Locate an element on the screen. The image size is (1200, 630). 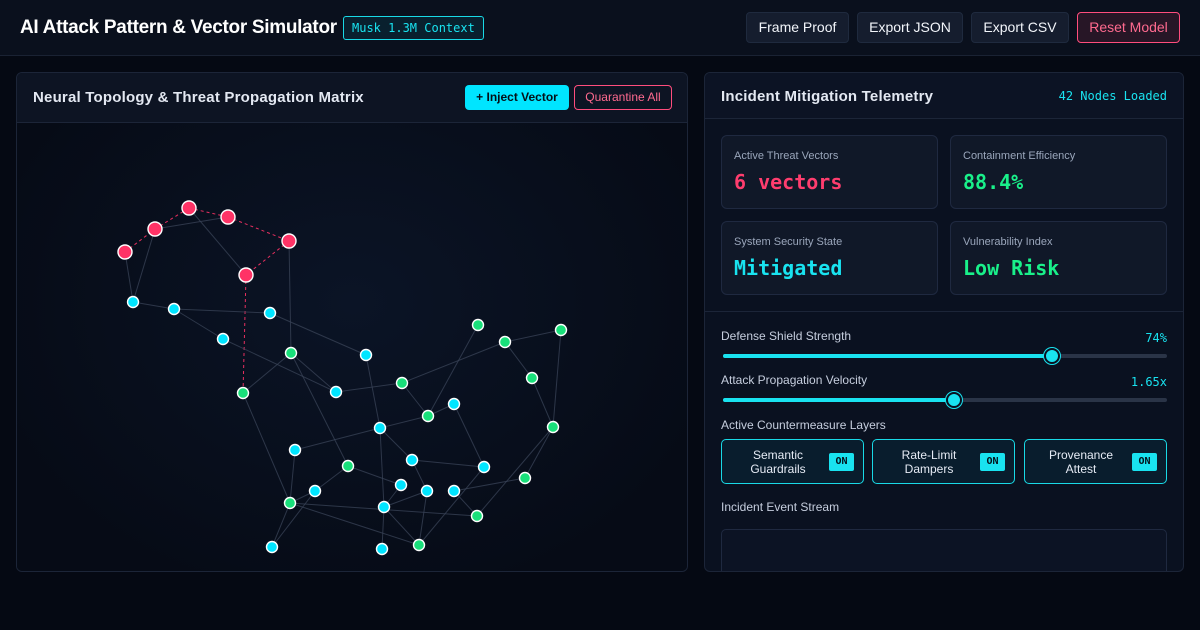
export-csv-button: Export CSV is located at coordinates (1020, 27).